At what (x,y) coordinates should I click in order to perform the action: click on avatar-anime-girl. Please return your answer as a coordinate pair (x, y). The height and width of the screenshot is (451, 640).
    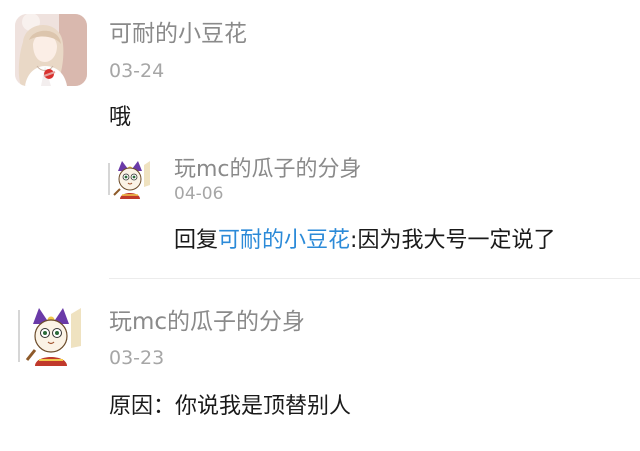
    Looking at the image, I should click on (51, 50).